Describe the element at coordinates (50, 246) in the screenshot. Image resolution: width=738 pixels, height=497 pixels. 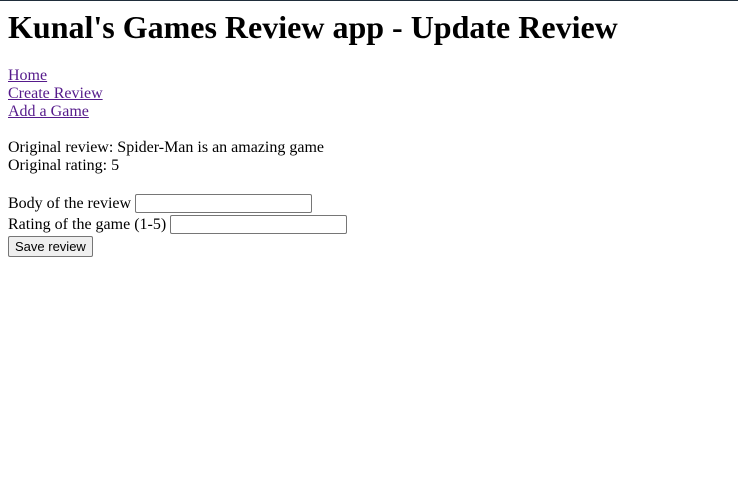
I see `save-review-button: Save review` at that location.